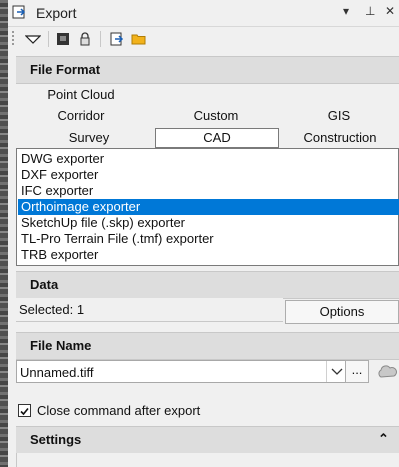 The width and height of the screenshot is (399, 467). Describe the element at coordinates (346, 11) in the screenshot. I see `menu-dropdown-icon: ▾` at that location.